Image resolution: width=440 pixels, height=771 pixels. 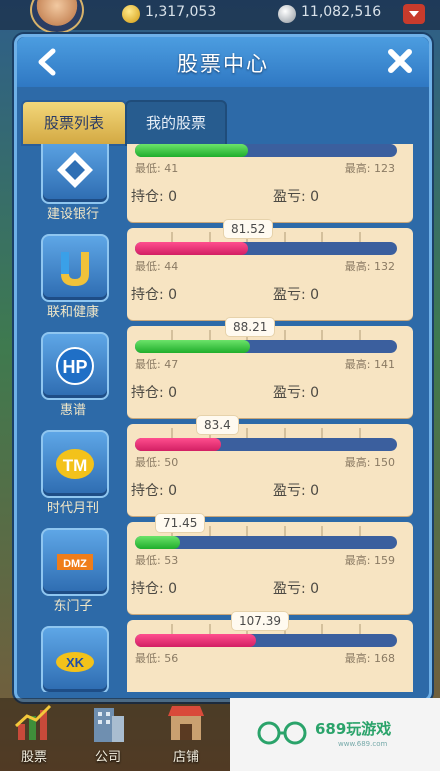 What do you see at coordinates (341, 12) in the screenshot?
I see `silver-amount: 11,082,516` at bounding box center [341, 12].